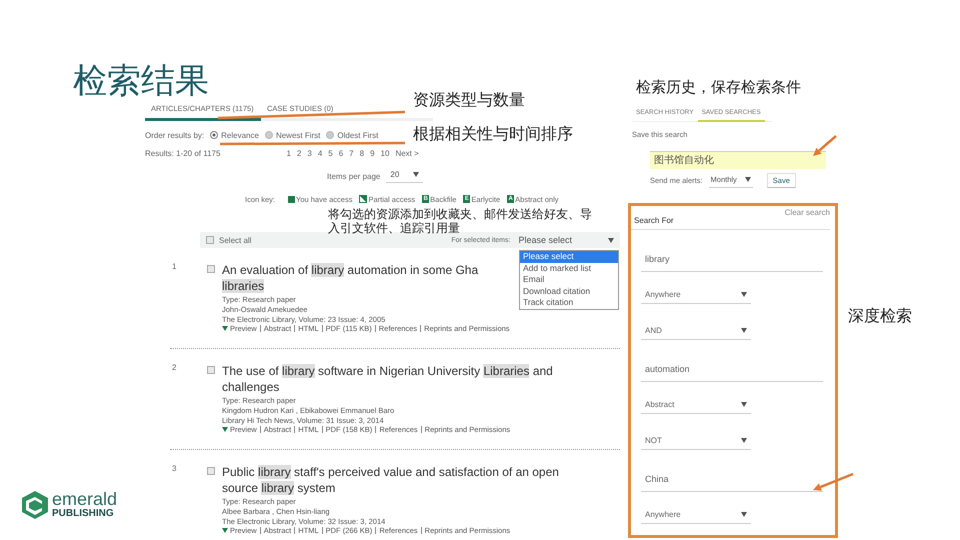  What do you see at coordinates (654, 220) in the screenshot?
I see `search-for-heading: Search For` at bounding box center [654, 220].